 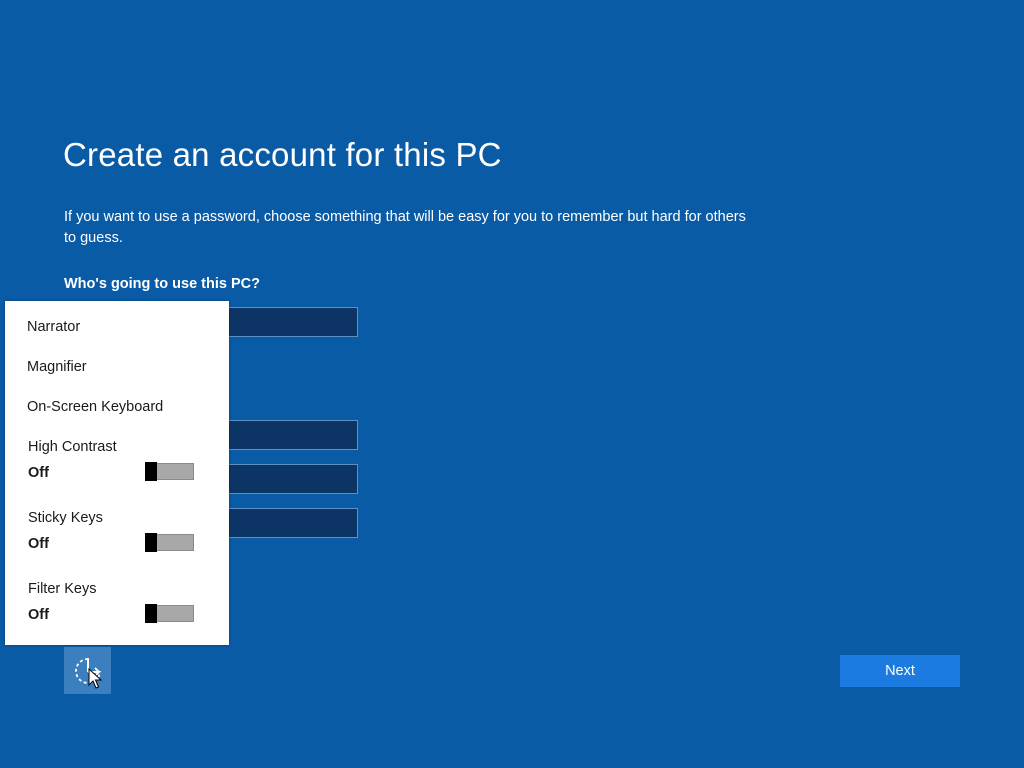 What do you see at coordinates (162, 284) in the screenshot?
I see `who-label: Who's going to use this PC?` at bounding box center [162, 284].